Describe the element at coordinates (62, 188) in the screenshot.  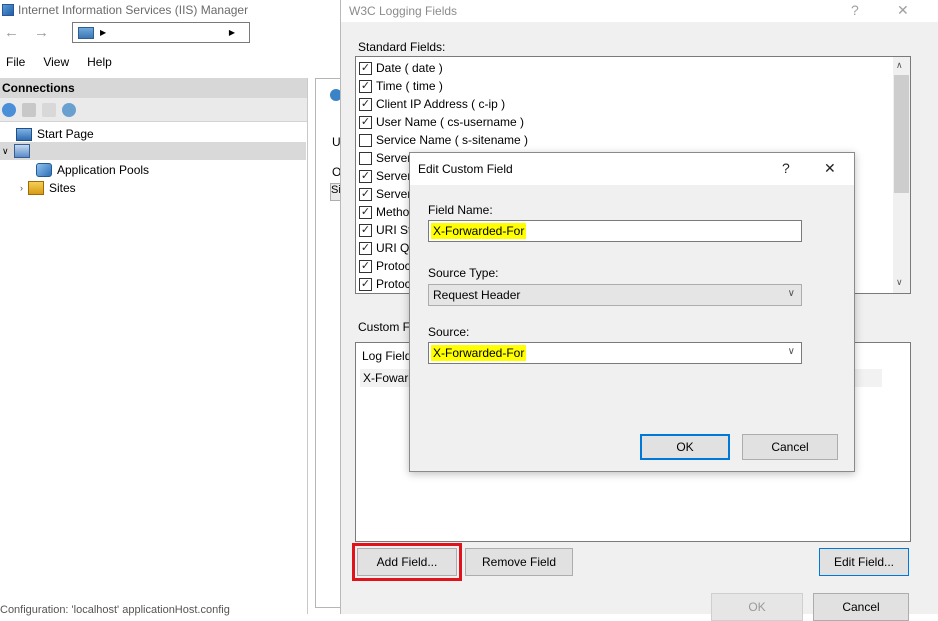
I see `tree-item-label: Sites` at that location.